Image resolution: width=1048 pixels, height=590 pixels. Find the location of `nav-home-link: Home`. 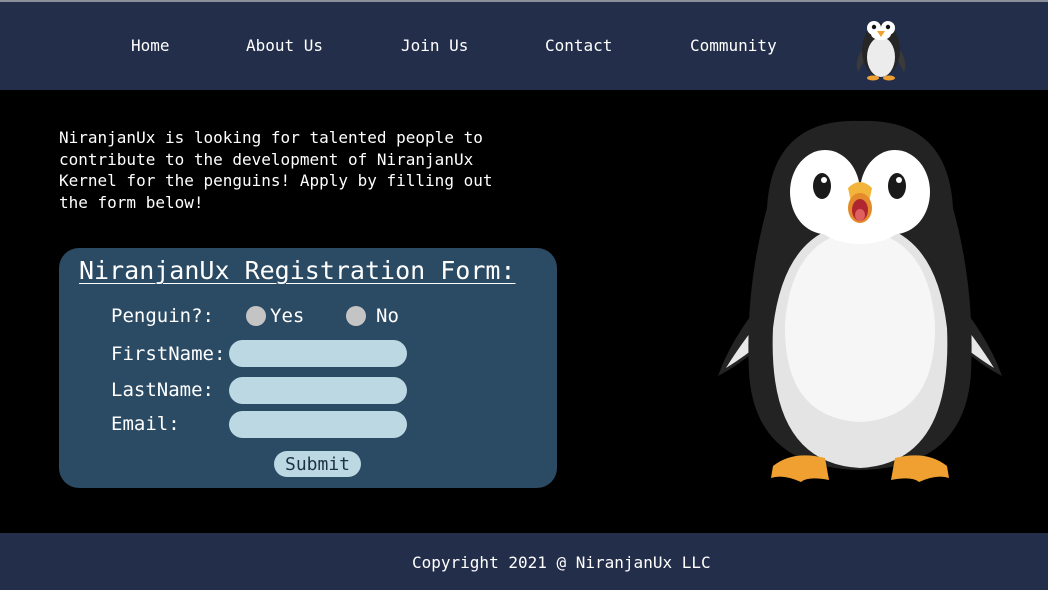

nav-home-link: Home is located at coordinates (150, 45).